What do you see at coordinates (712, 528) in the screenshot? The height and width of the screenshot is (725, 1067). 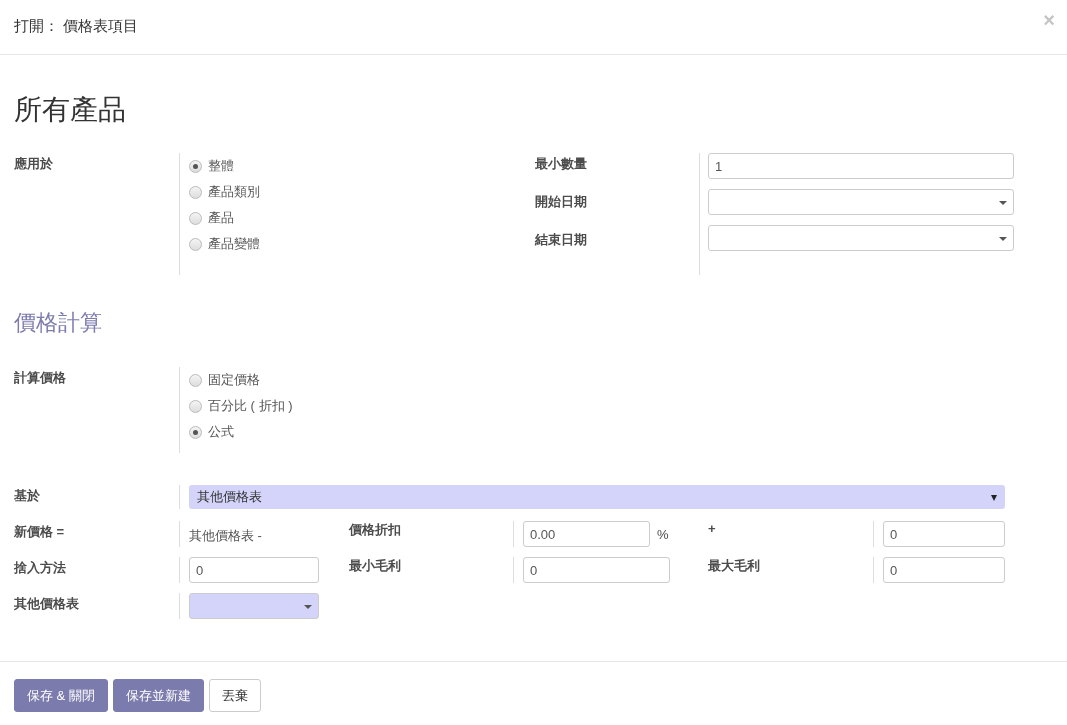 I see `plus-sign: +` at bounding box center [712, 528].